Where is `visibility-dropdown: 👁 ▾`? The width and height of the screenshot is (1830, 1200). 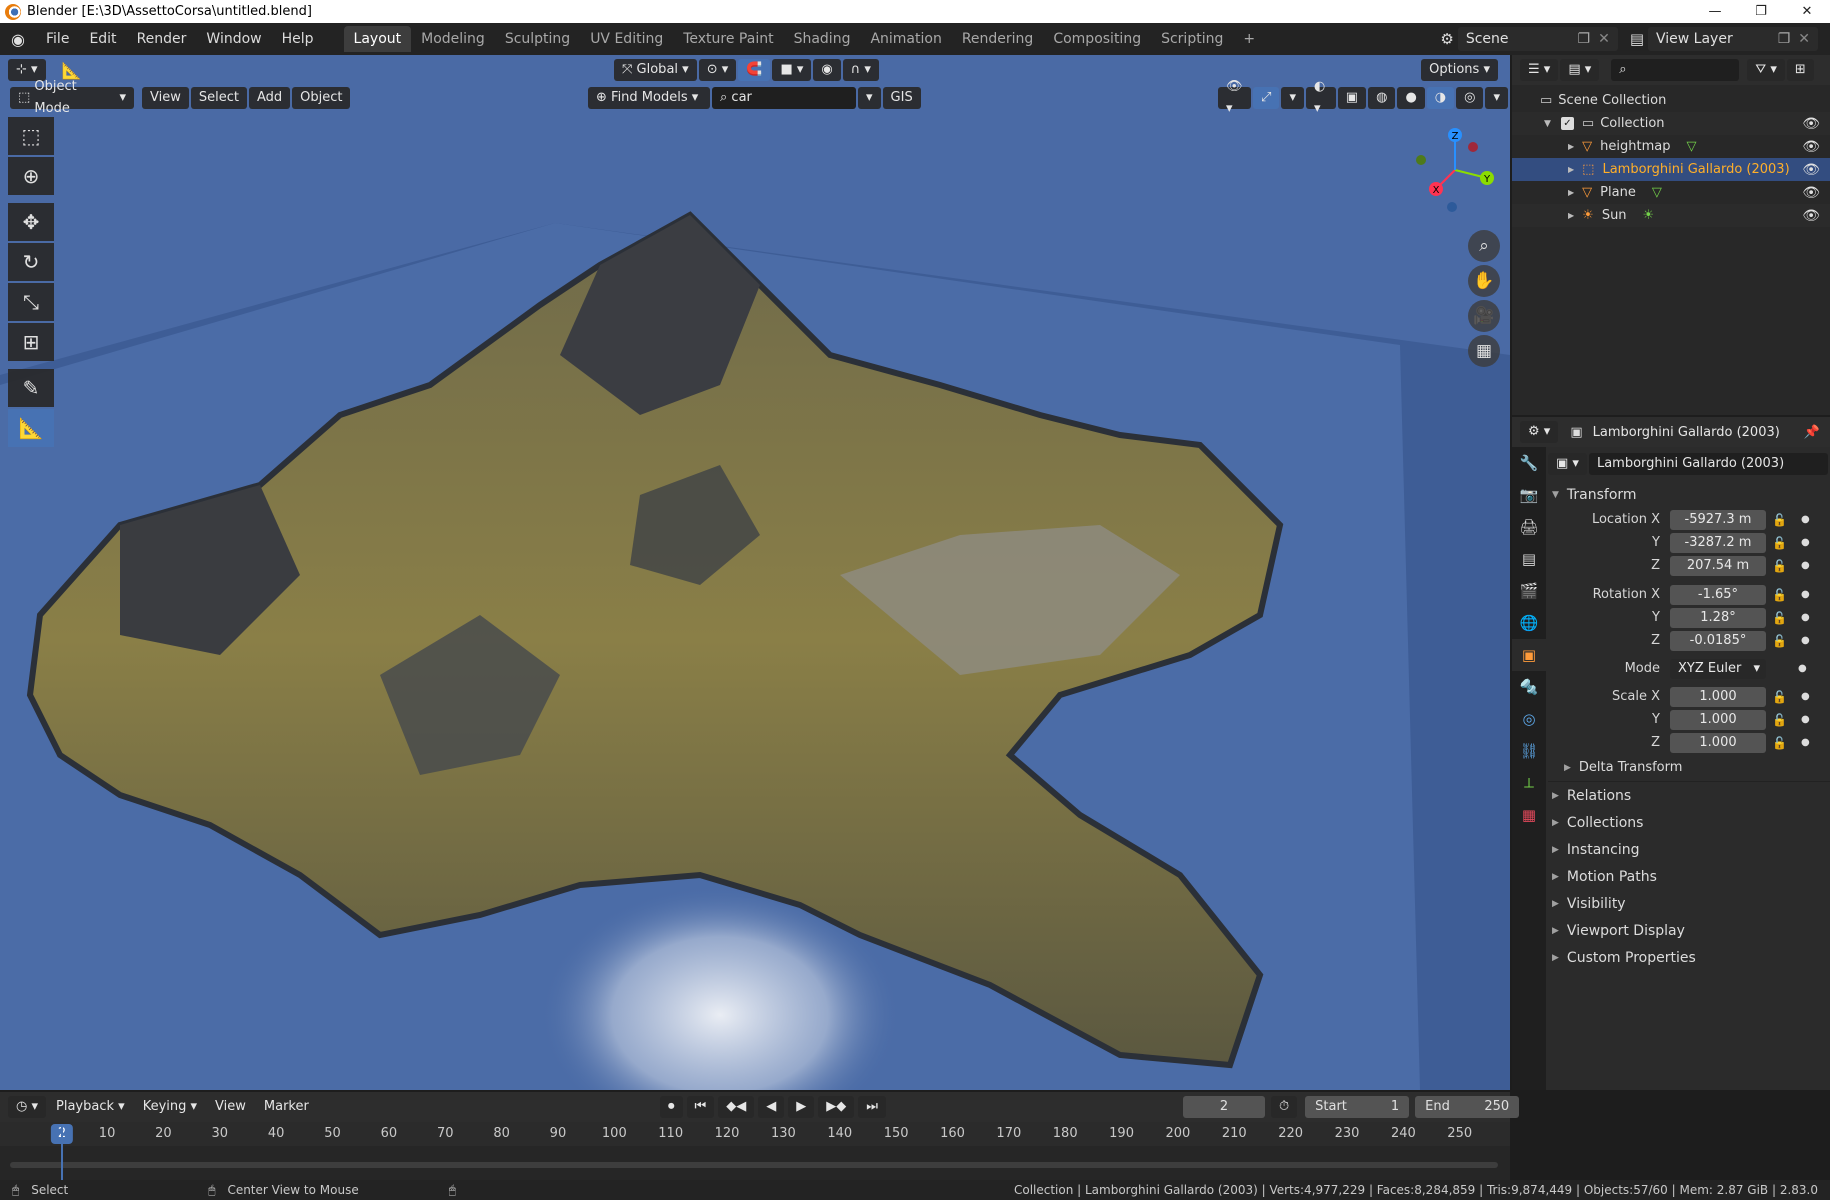 visibility-dropdown: 👁 ▾ is located at coordinates (1235, 97).